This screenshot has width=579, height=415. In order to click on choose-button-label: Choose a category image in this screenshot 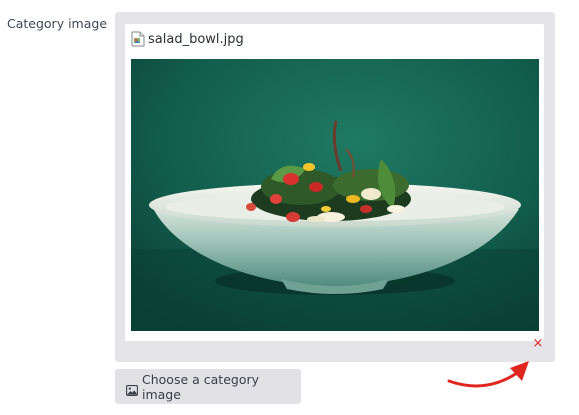, I will do `click(200, 386)`.